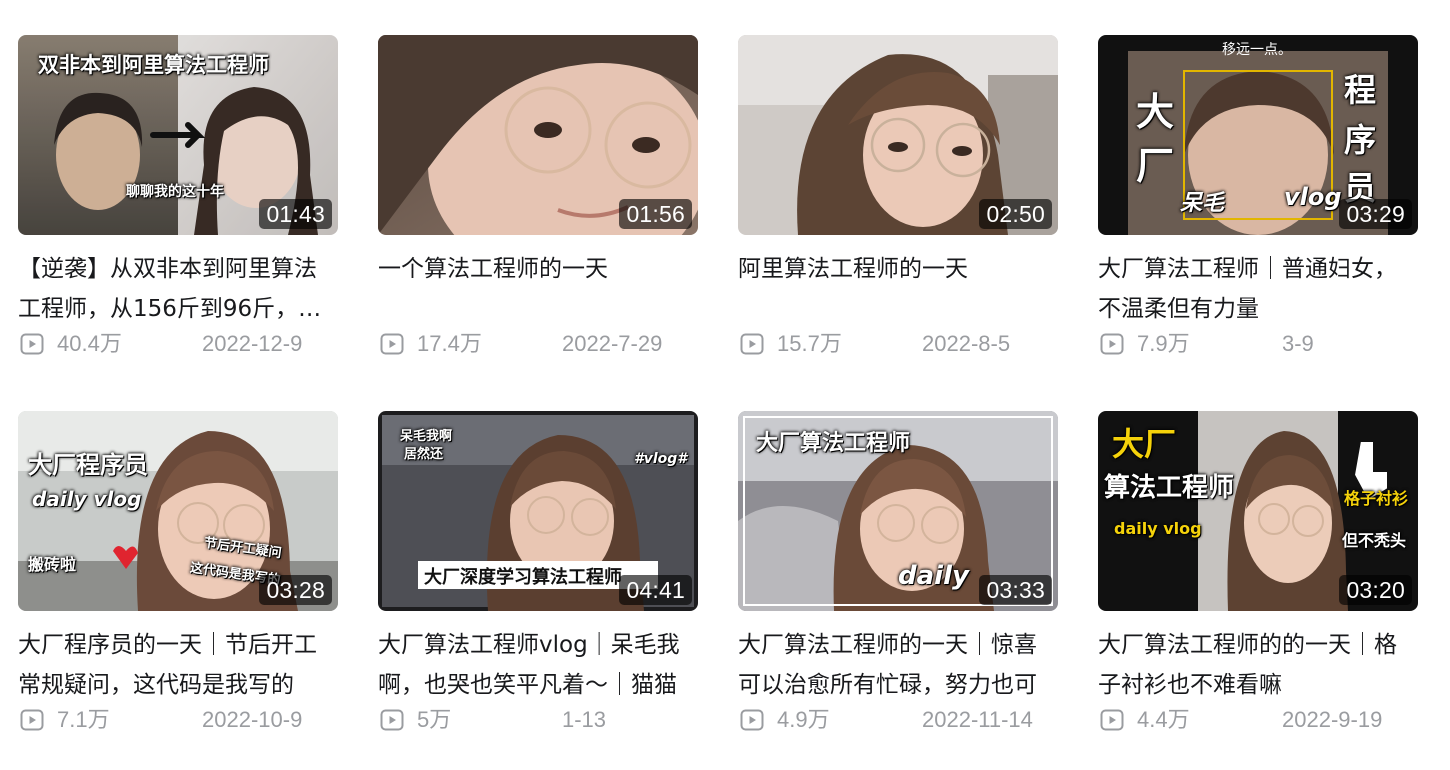 This screenshot has width=1450, height=770. Describe the element at coordinates (833, 443) in the screenshot. I see `thumbnail-caption: 大厂算法工程师` at that location.